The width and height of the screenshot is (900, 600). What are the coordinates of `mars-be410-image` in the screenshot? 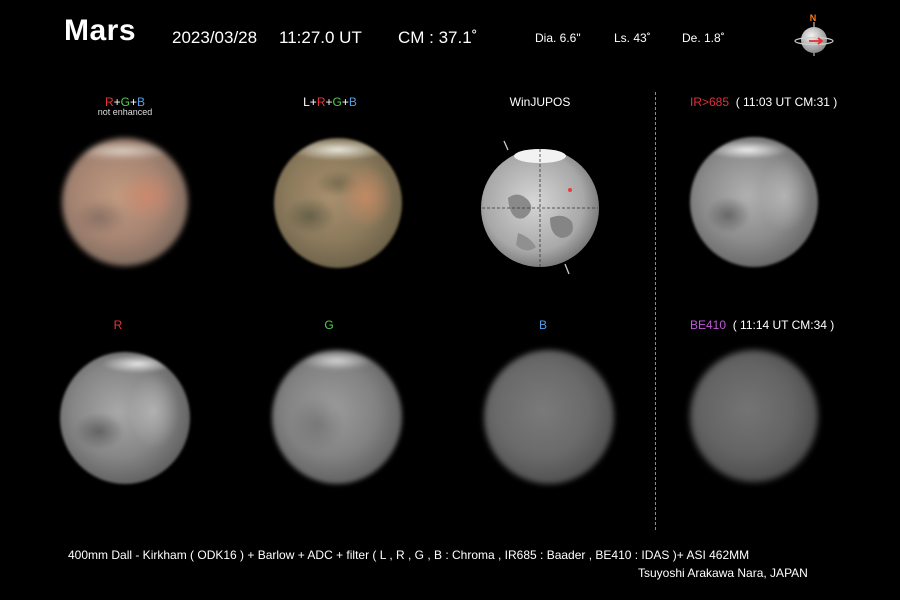 It's located at (754, 416).